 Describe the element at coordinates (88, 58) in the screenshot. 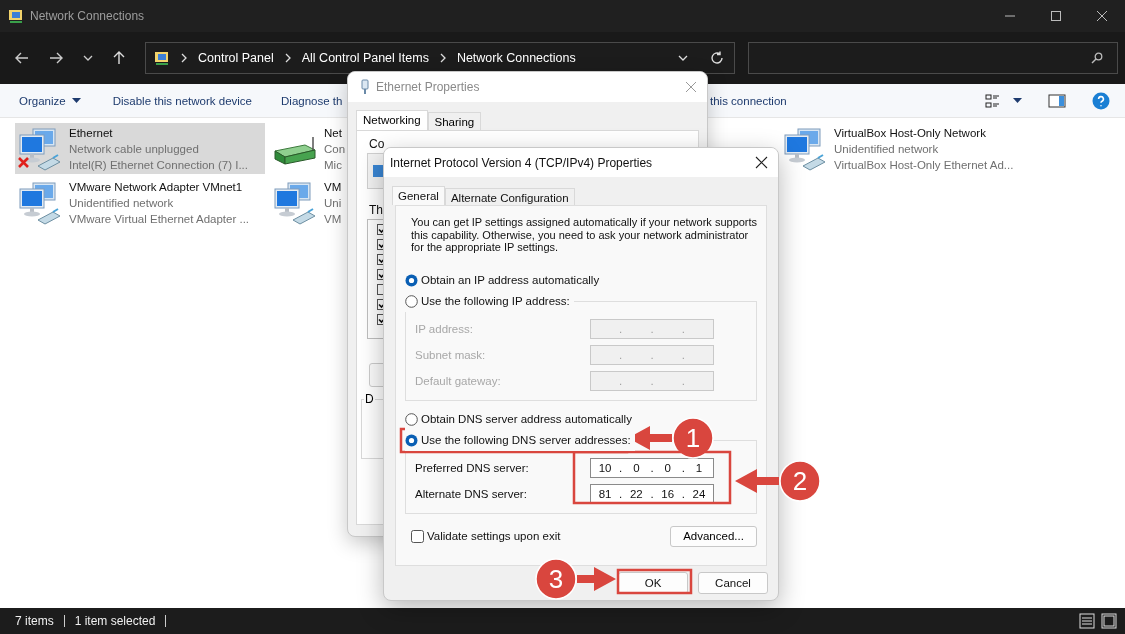

I see `history-chevron-icon` at that location.